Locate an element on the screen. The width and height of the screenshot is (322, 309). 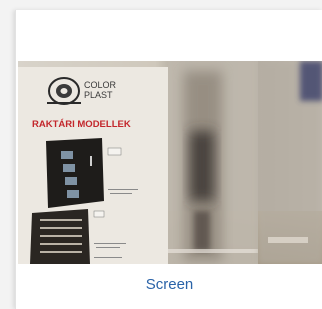
brand-line1: COLOR is located at coordinates (100, 85).